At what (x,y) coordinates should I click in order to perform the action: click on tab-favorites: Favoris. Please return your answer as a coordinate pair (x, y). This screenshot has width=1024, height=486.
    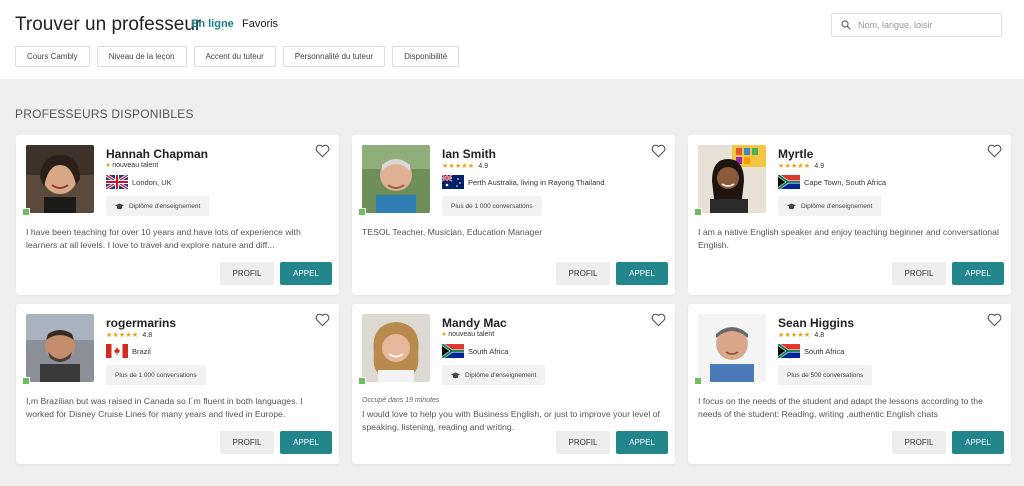
    Looking at the image, I should click on (260, 24).